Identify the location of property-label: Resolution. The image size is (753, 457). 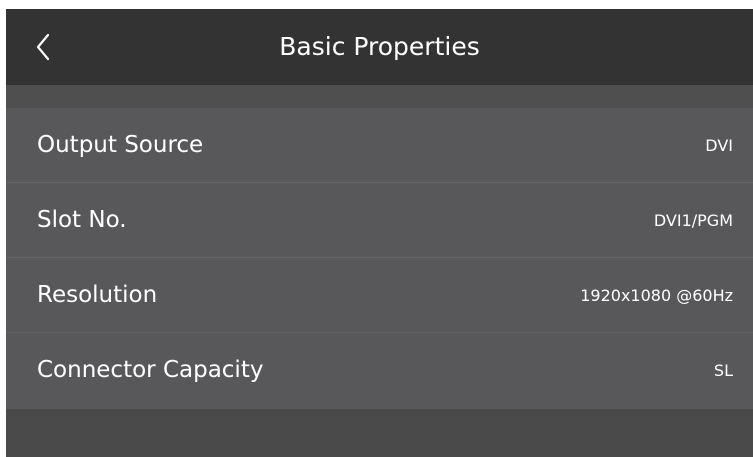
(97, 295).